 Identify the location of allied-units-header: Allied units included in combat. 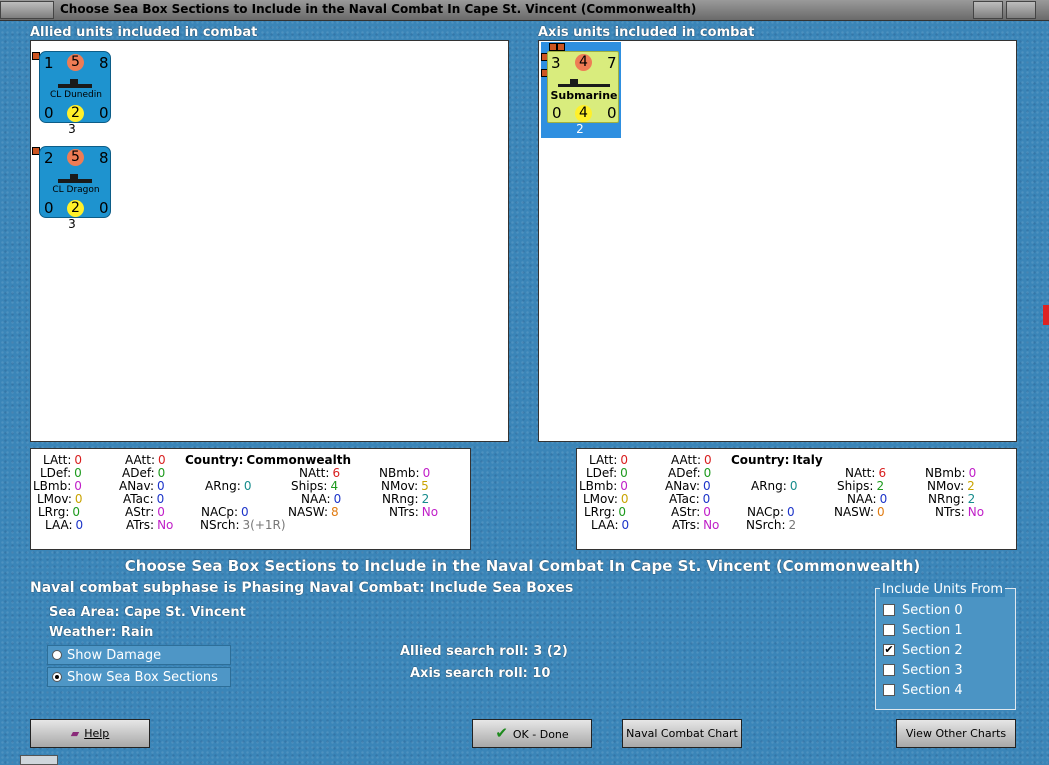
(144, 32).